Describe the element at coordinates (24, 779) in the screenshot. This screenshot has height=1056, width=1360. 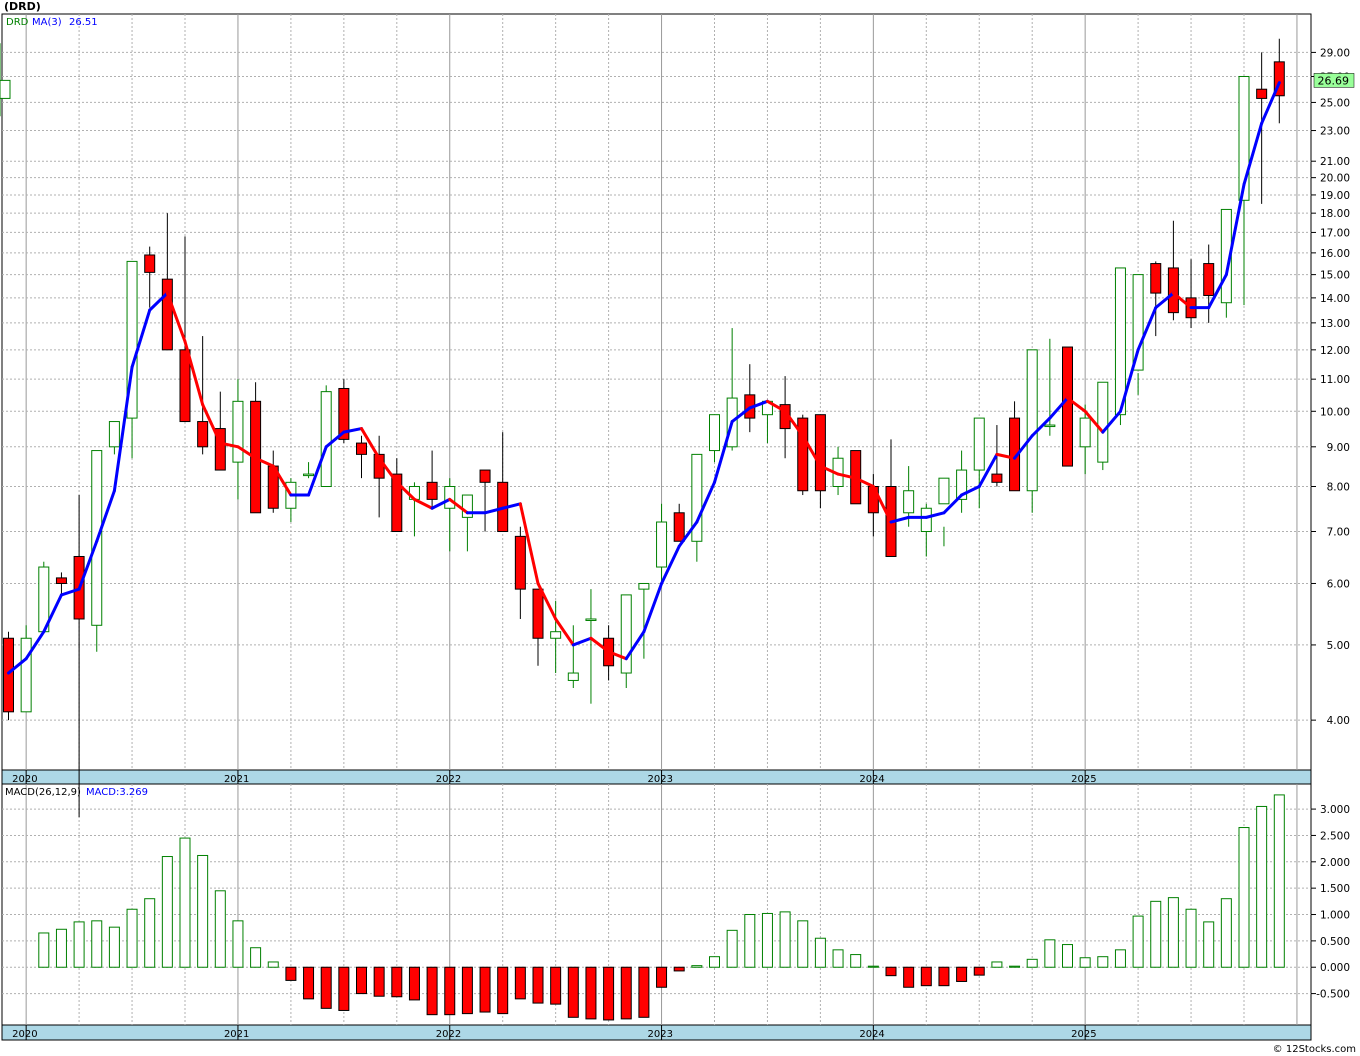
I see `price-year-label: 2020` at that location.